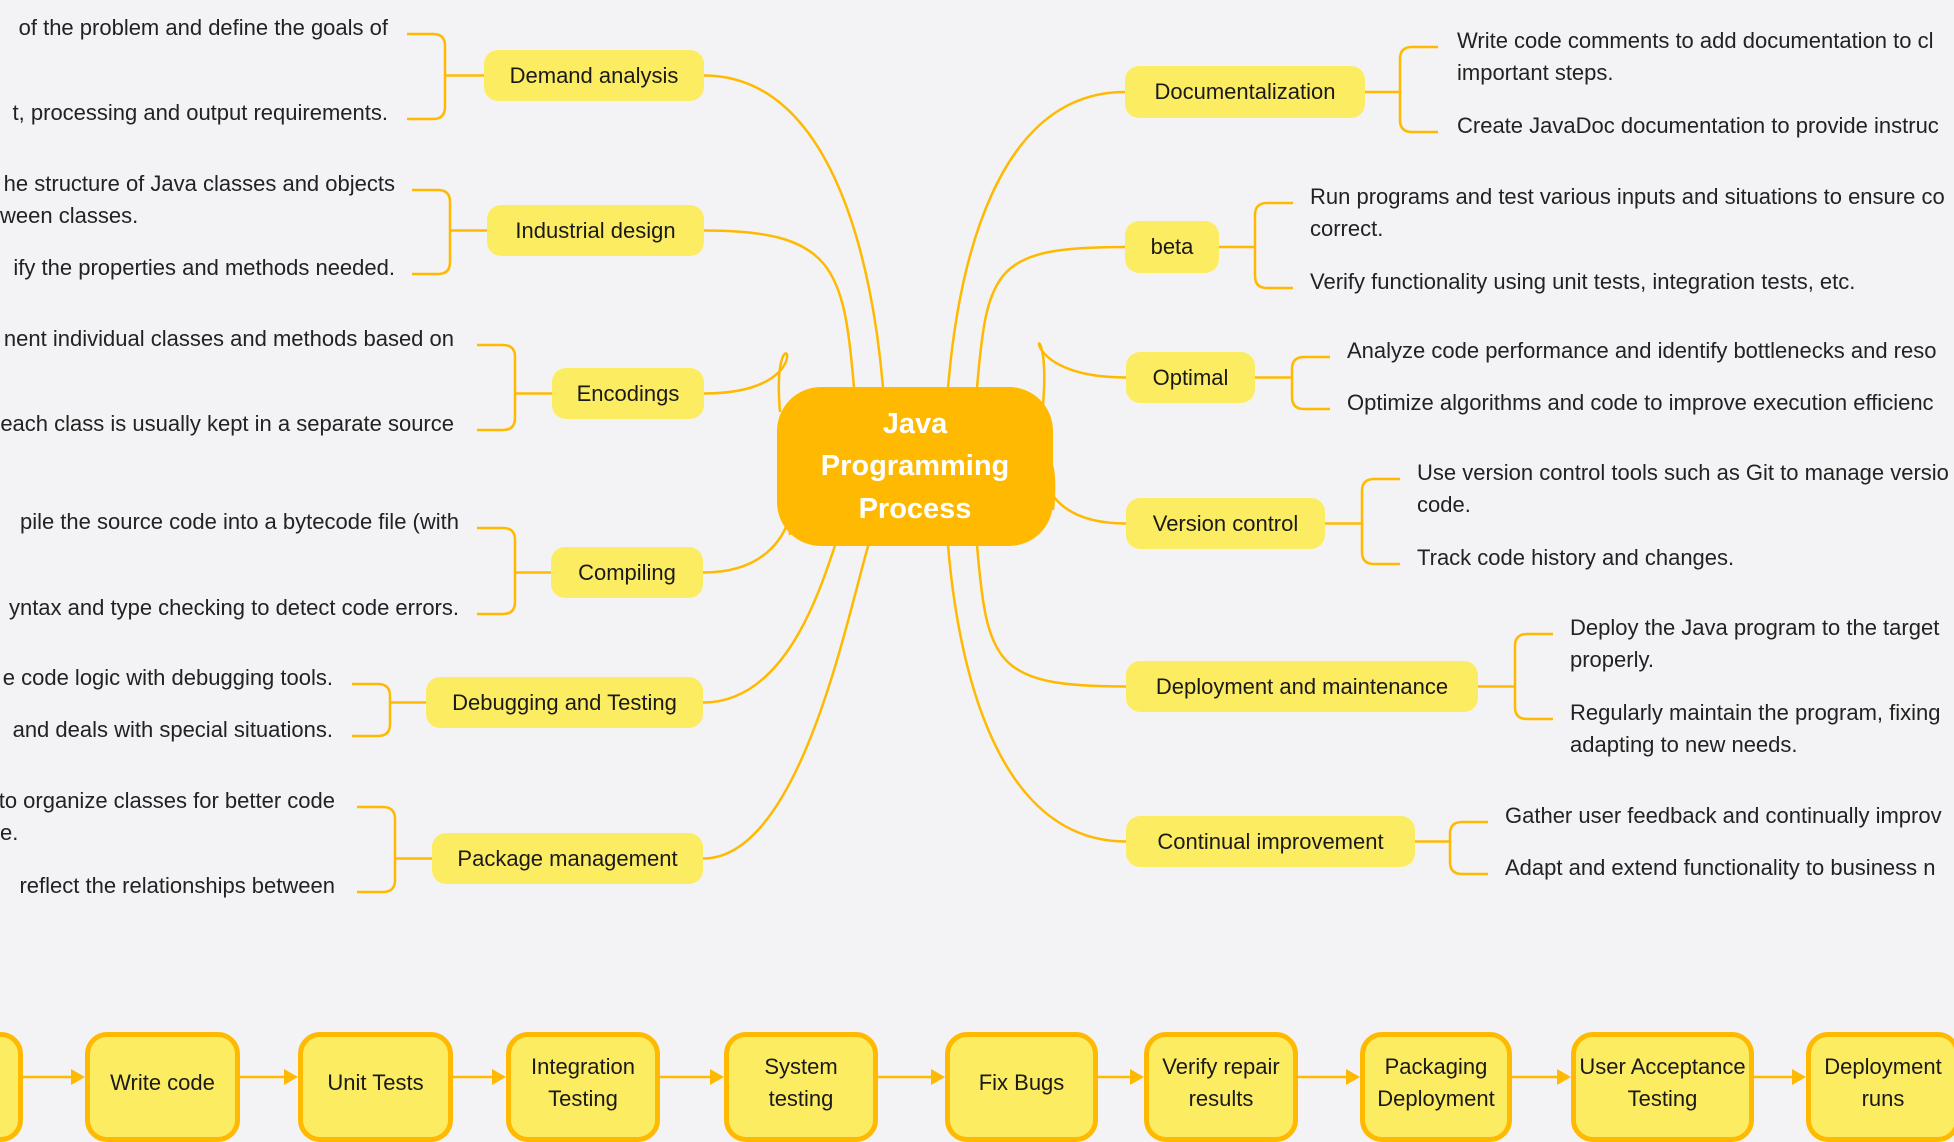 This screenshot has width=1954, height=1142. What do you see at coordinates (1880, 1087) in the screenshot?
I see `flow-step: Deployment runs` at bounding box center [1880, 1087].